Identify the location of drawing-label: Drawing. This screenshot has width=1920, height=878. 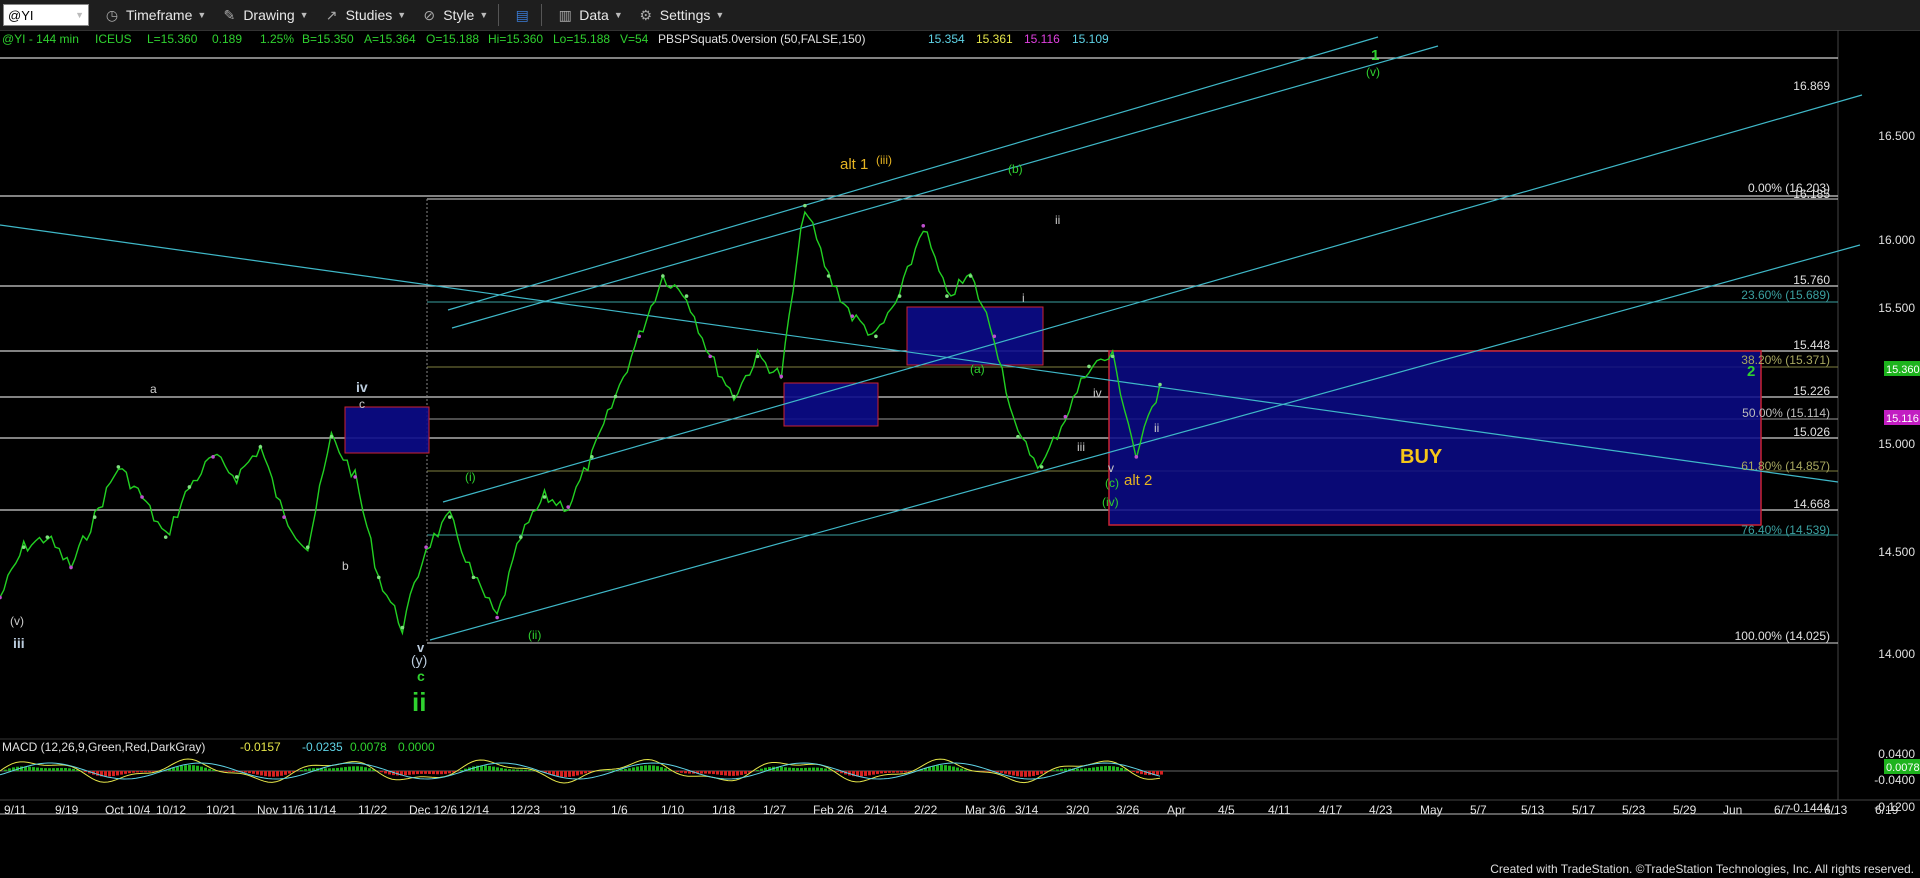
(269, 15).